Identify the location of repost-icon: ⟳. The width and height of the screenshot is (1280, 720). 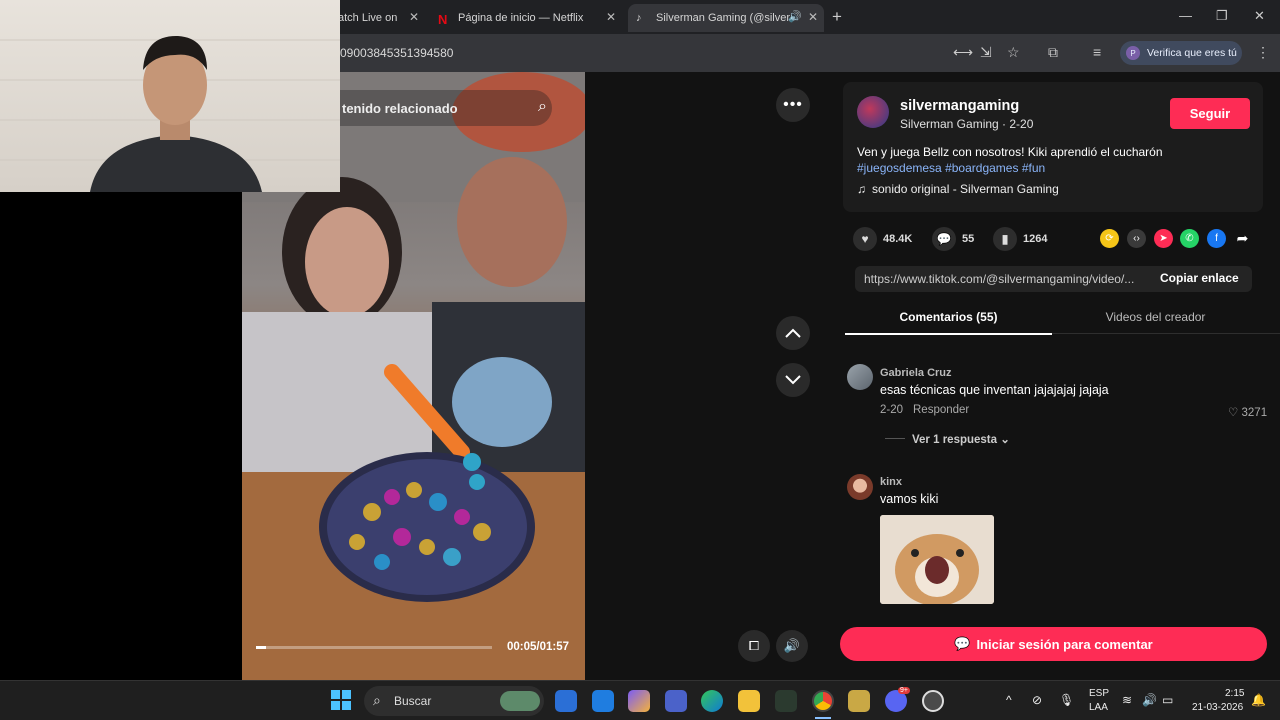
(1109, 238).